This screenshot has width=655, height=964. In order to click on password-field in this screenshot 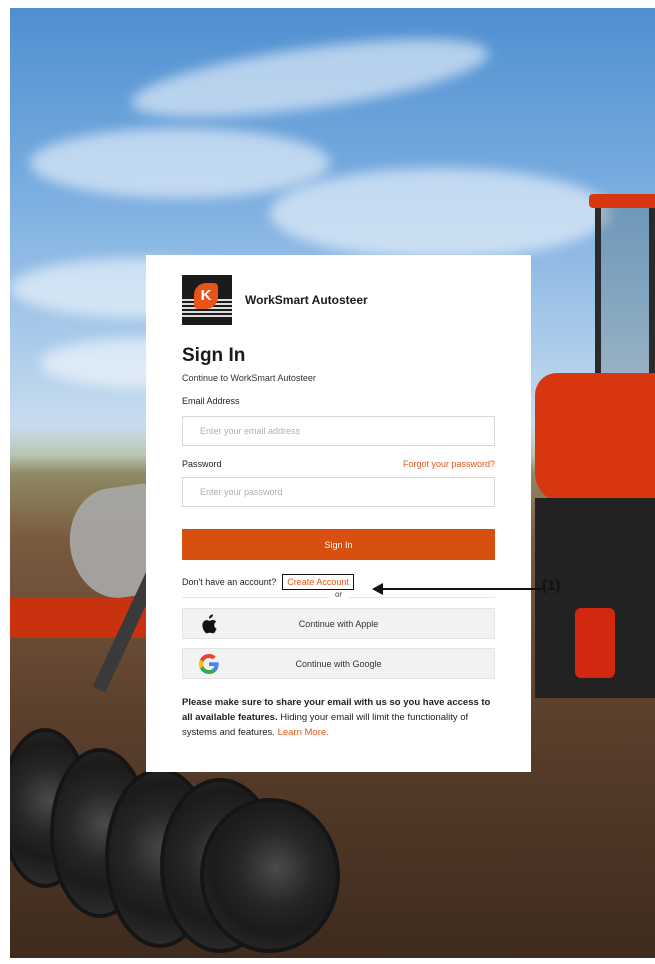, I will do `click(338, 492)`.